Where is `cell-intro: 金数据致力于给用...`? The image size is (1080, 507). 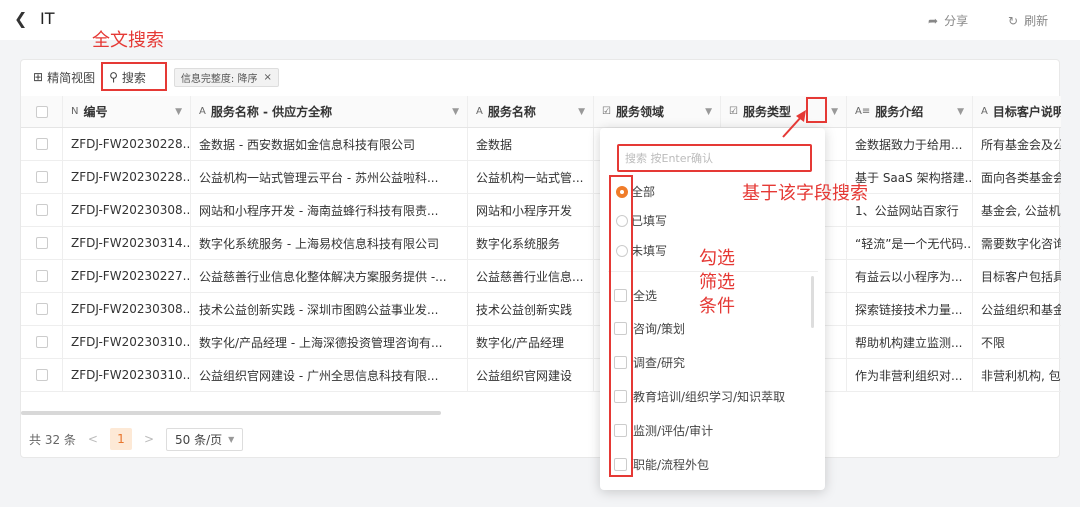 cell-intro: 金数据致力于给用... is located at coordinates (910, 144).